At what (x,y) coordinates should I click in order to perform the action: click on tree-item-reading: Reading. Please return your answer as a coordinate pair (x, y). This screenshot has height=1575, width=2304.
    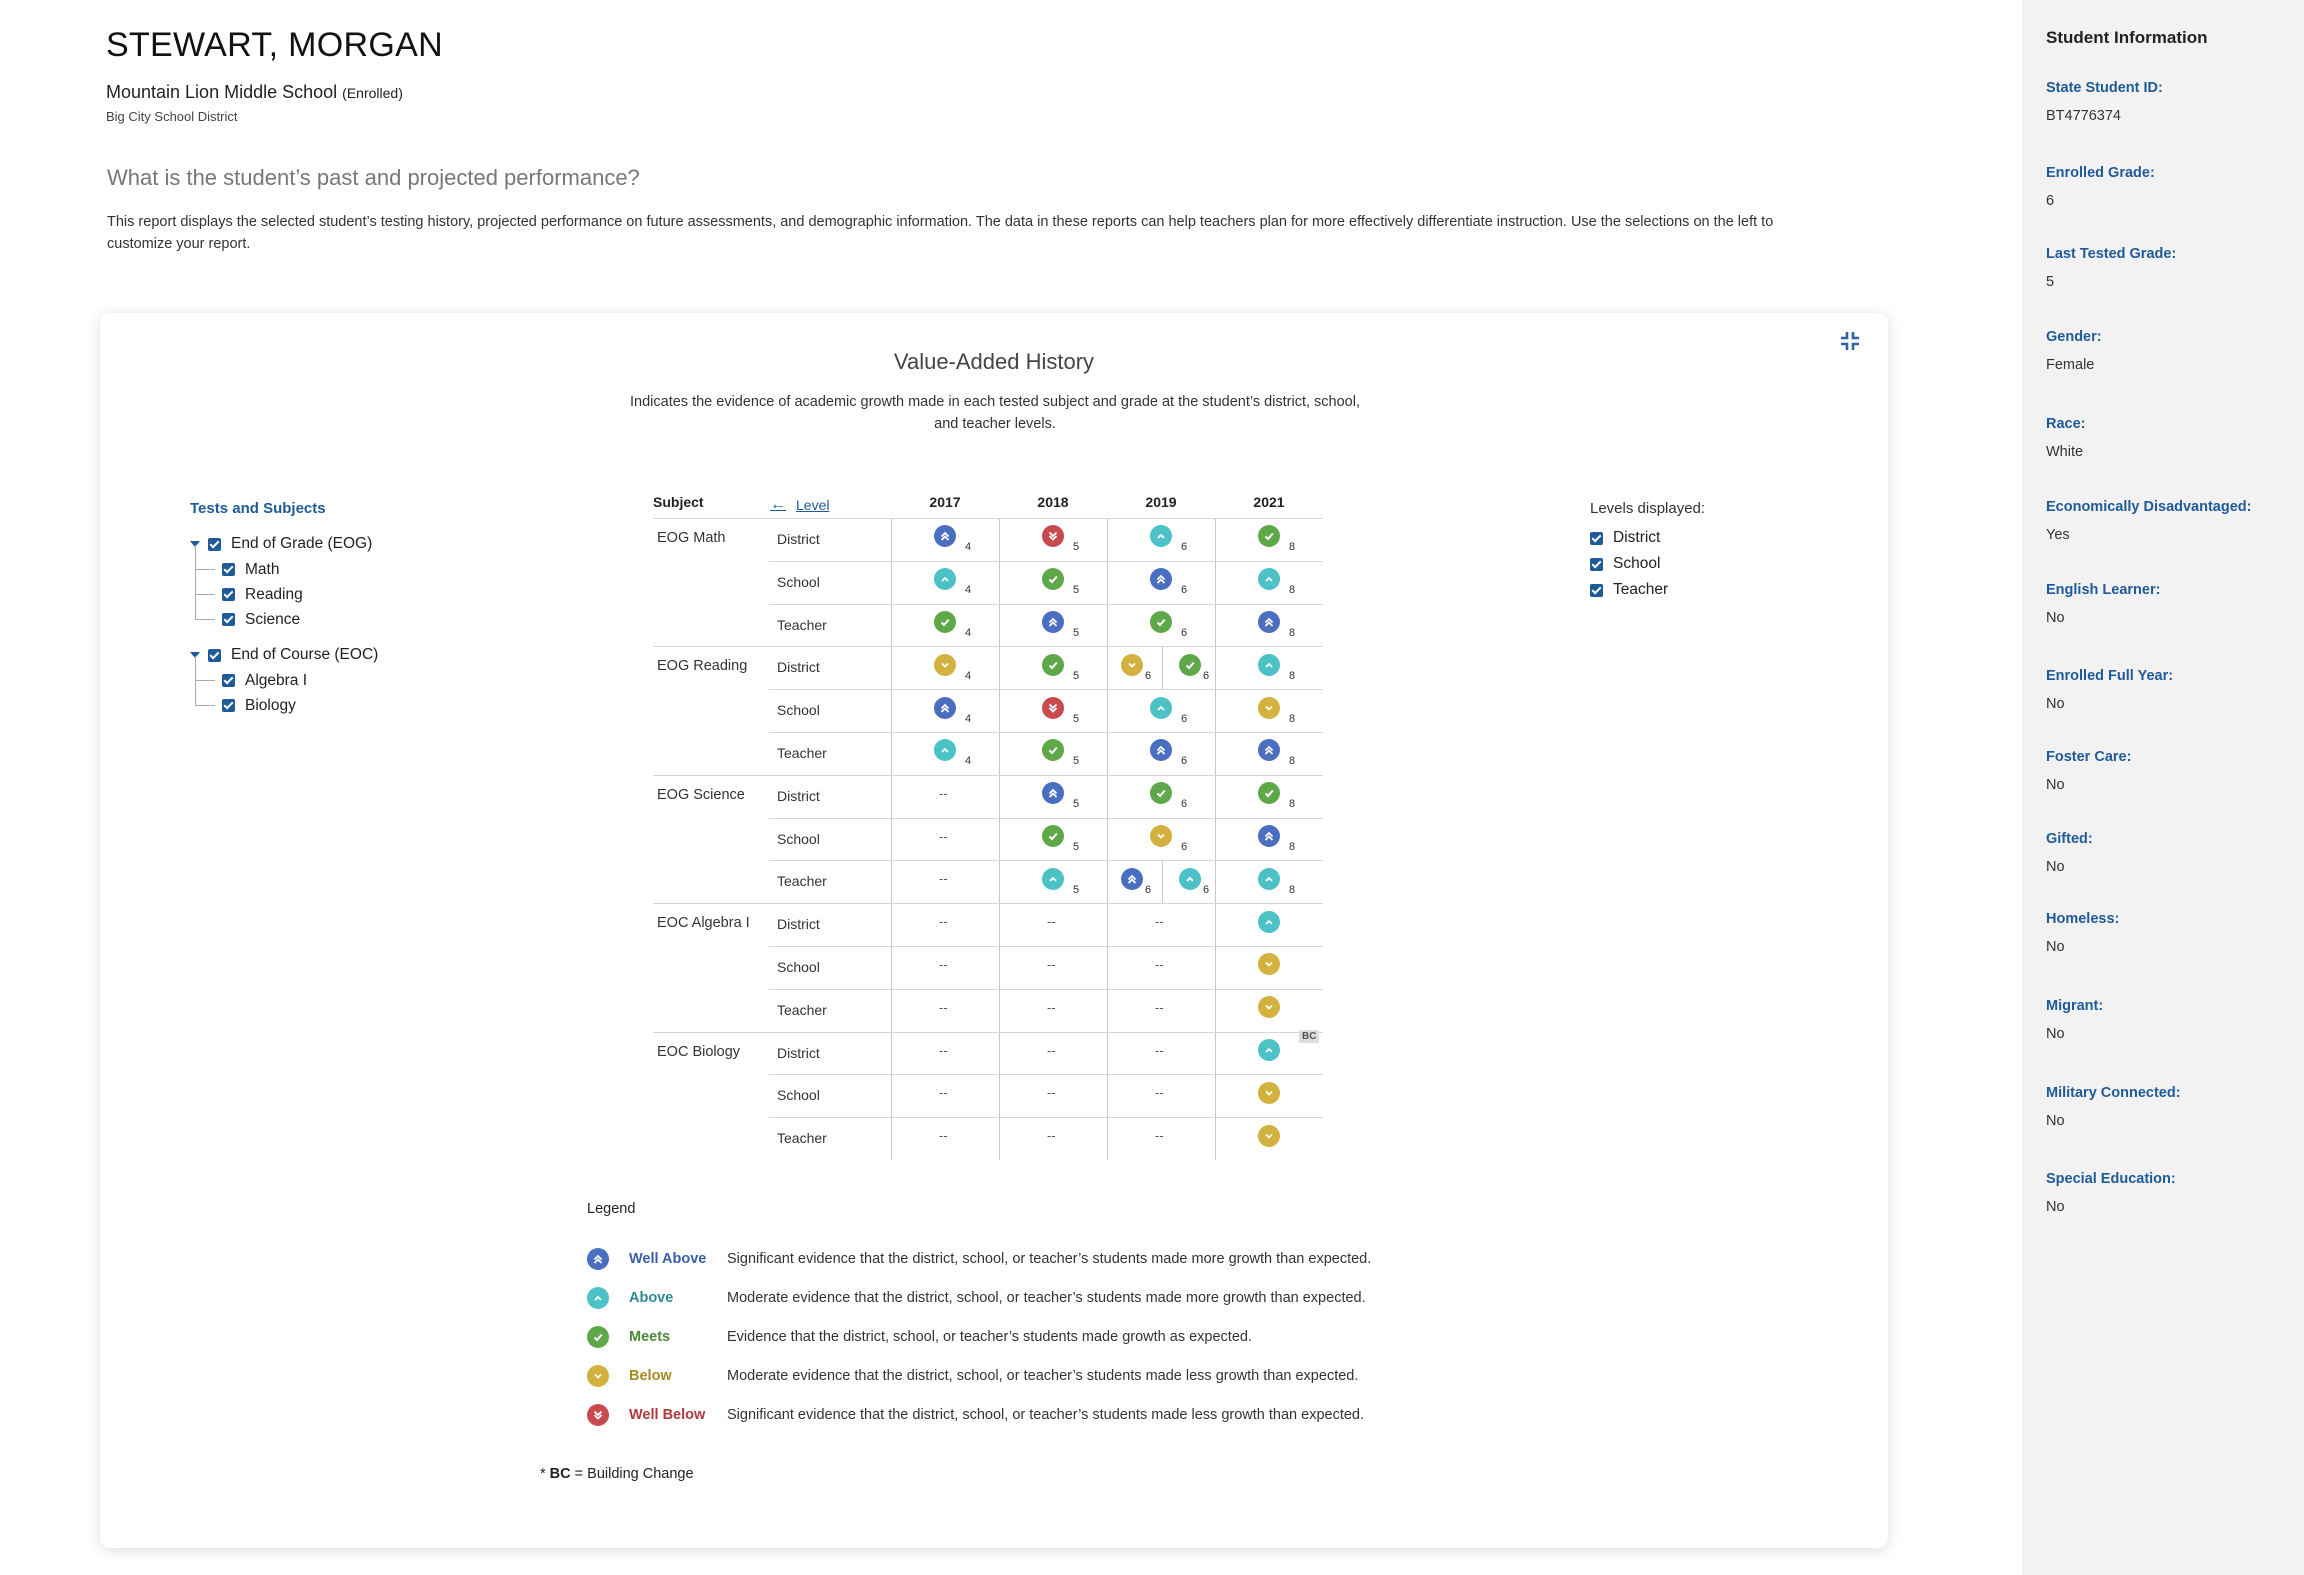
    Looking at the image, I should click on (355, 588).